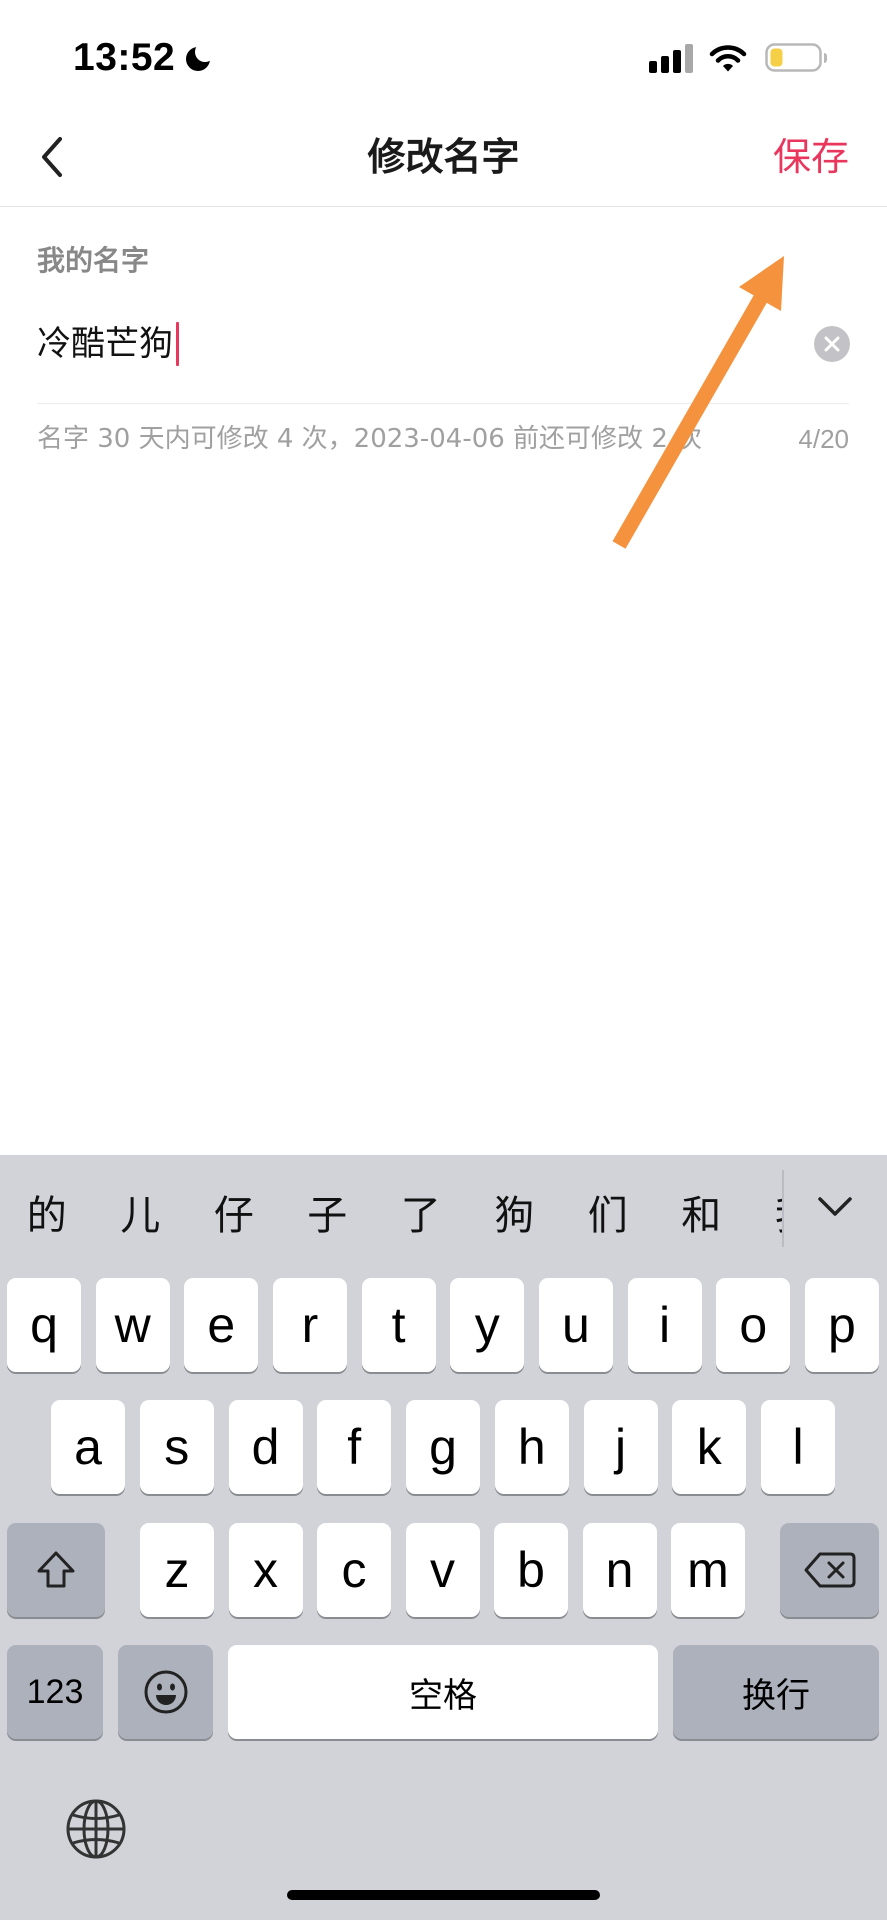 This screenshot has height=1920, width=887. I want to click on candidate-separator, so click(783, 1208).